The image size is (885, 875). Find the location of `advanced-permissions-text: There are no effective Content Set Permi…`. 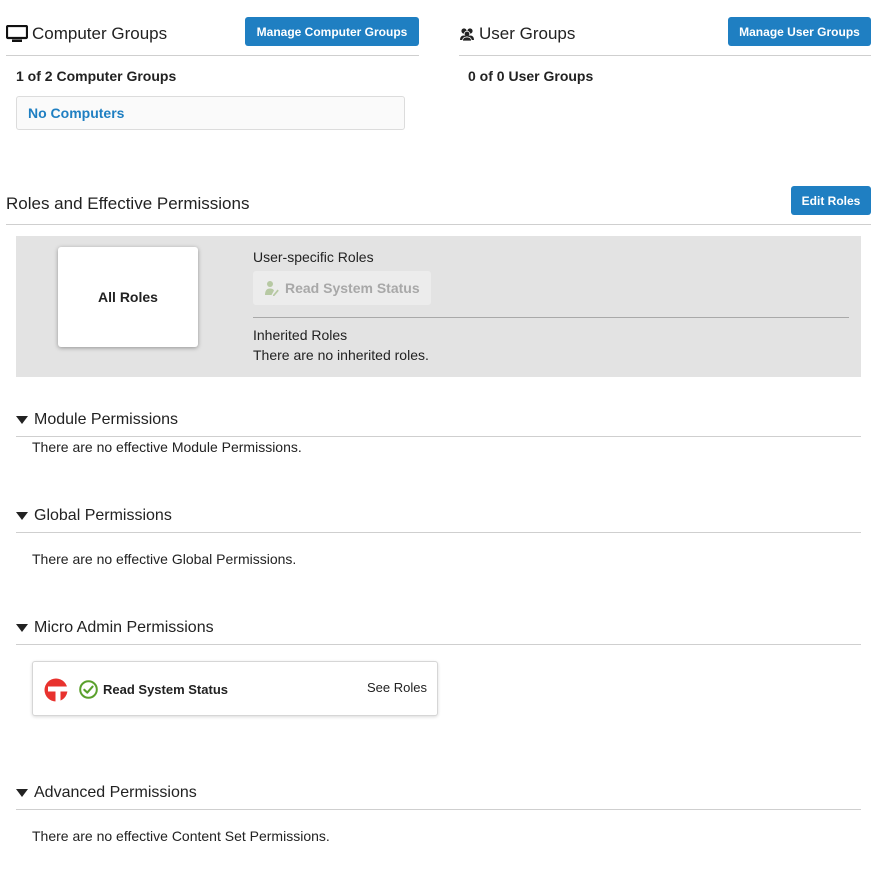

advanced-permissions-text: There are no effective Content Set Permi… is located at coordinates (181, 836).